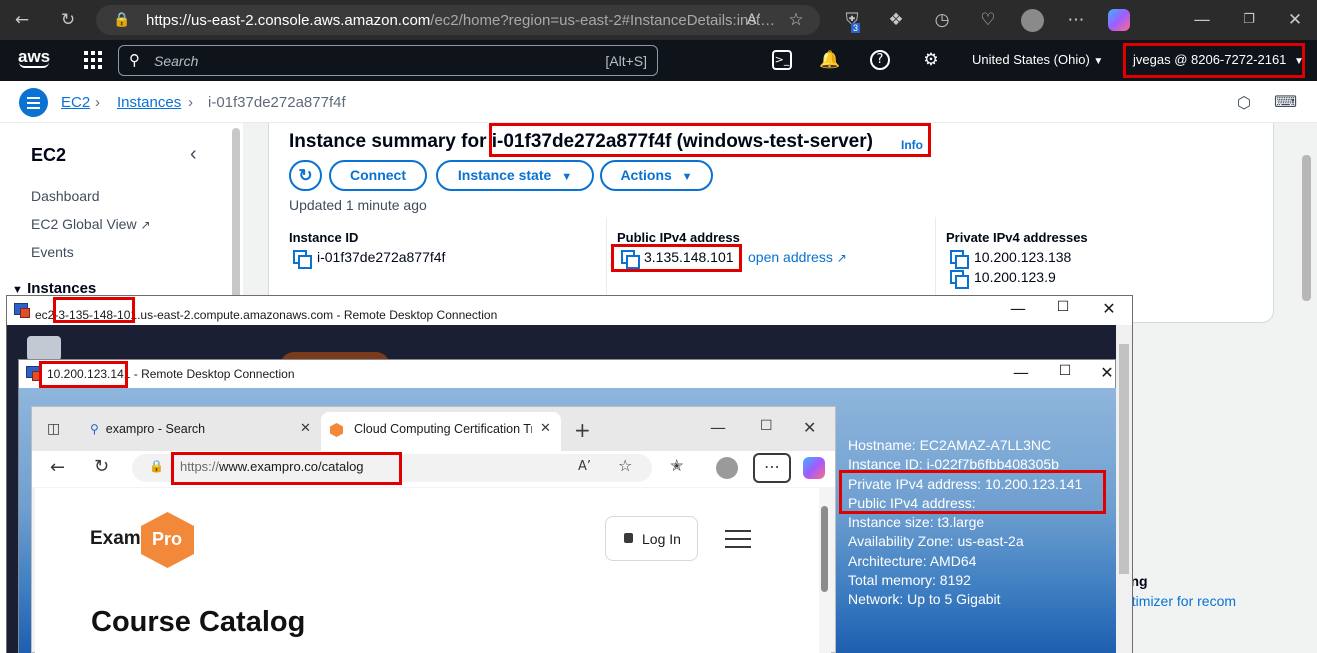 The height and width of the screenshot is (653, 1317). What do you see at coordinates (988, 20) in the screenshot?
I see `performance-heart-icon: ♡` at bounding box center [988, 20].